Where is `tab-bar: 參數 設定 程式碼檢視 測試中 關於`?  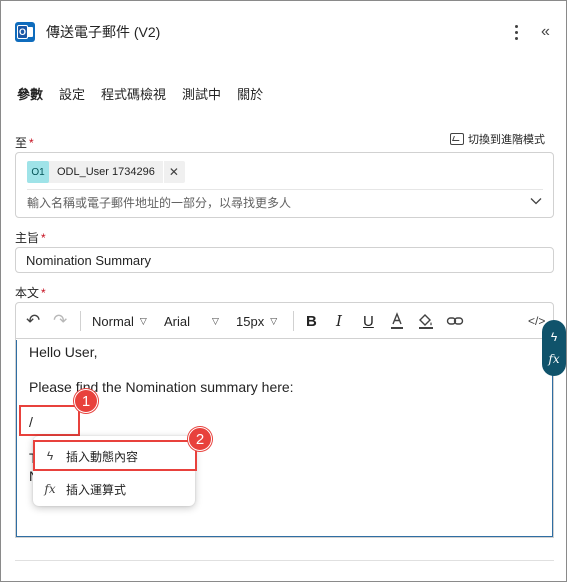
tab-bar: 參數 設定 程式碼檢視 測試中 關於 is located at coordinates (148, 96).